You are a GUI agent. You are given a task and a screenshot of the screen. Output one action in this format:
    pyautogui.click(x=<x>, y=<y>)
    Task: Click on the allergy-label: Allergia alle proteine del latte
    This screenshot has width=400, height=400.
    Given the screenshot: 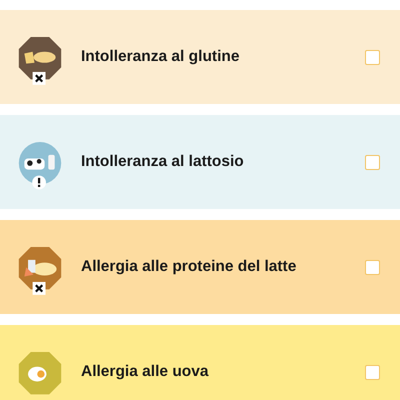 What is the action you would take?
    pyautogui.click(x=189, y=267)
    